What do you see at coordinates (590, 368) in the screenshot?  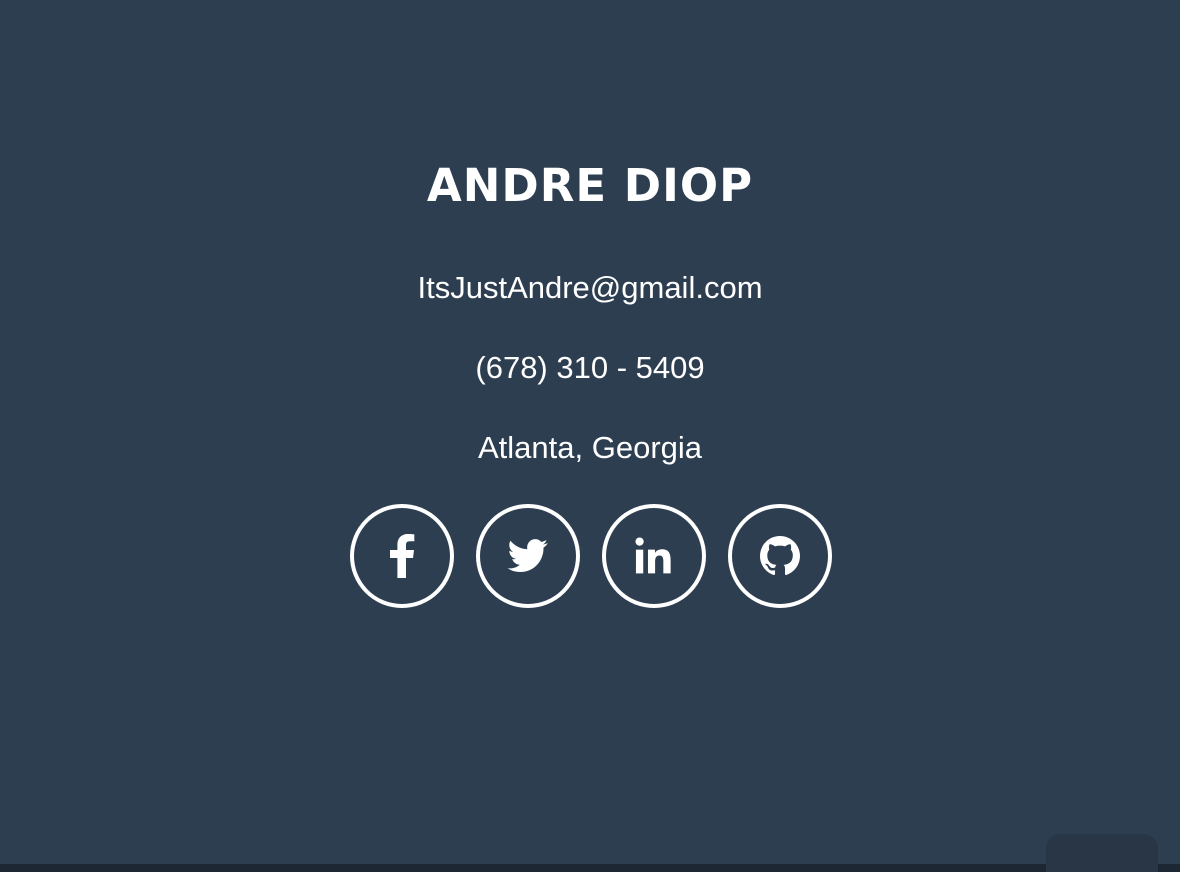 I see `contact-phone: (678) 310 - 5409` at bounding box center [590, 368].